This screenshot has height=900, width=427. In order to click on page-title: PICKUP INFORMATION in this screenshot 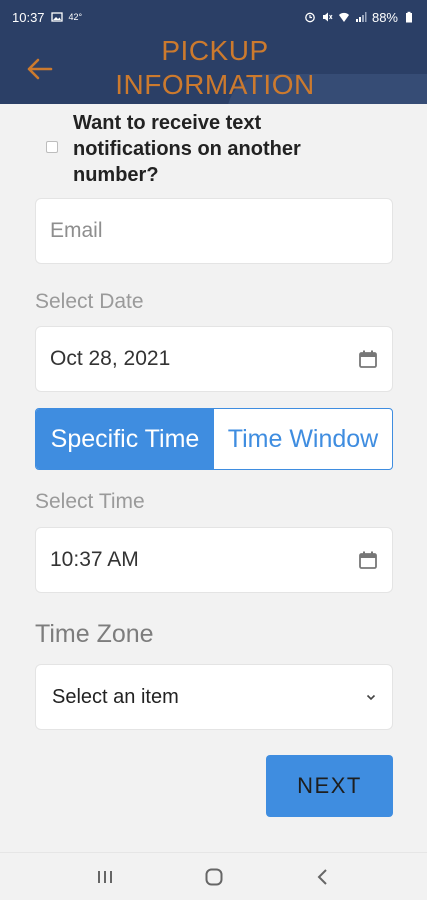, I will do `click(215, 67)`.